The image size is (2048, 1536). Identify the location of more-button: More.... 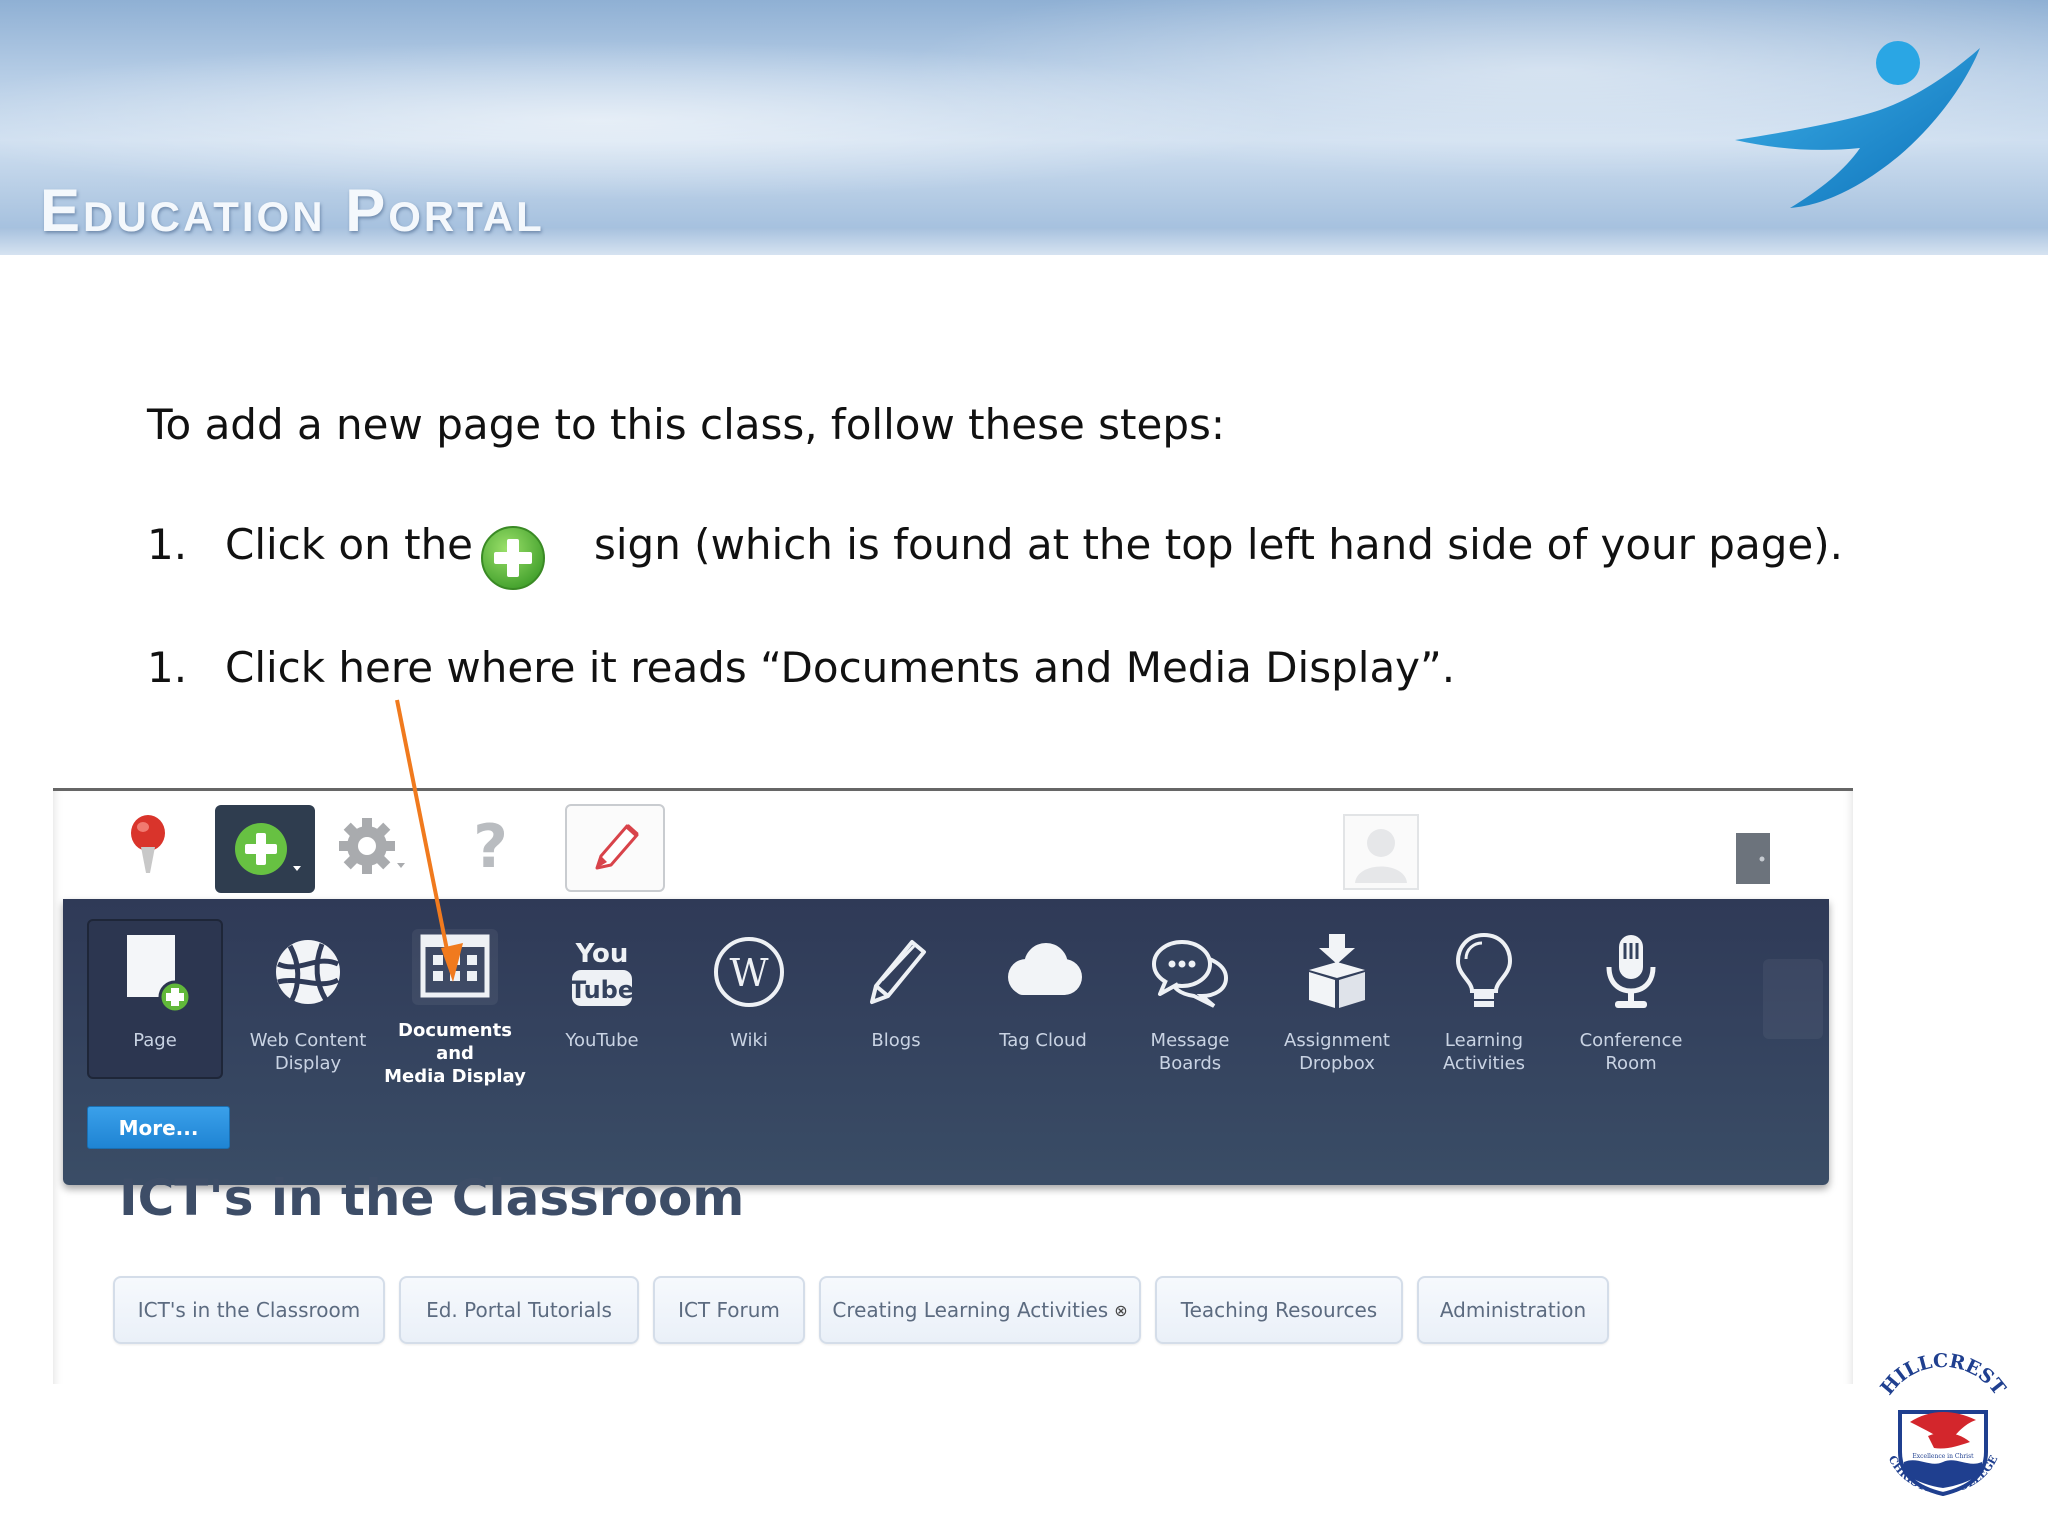
(158, 1127).